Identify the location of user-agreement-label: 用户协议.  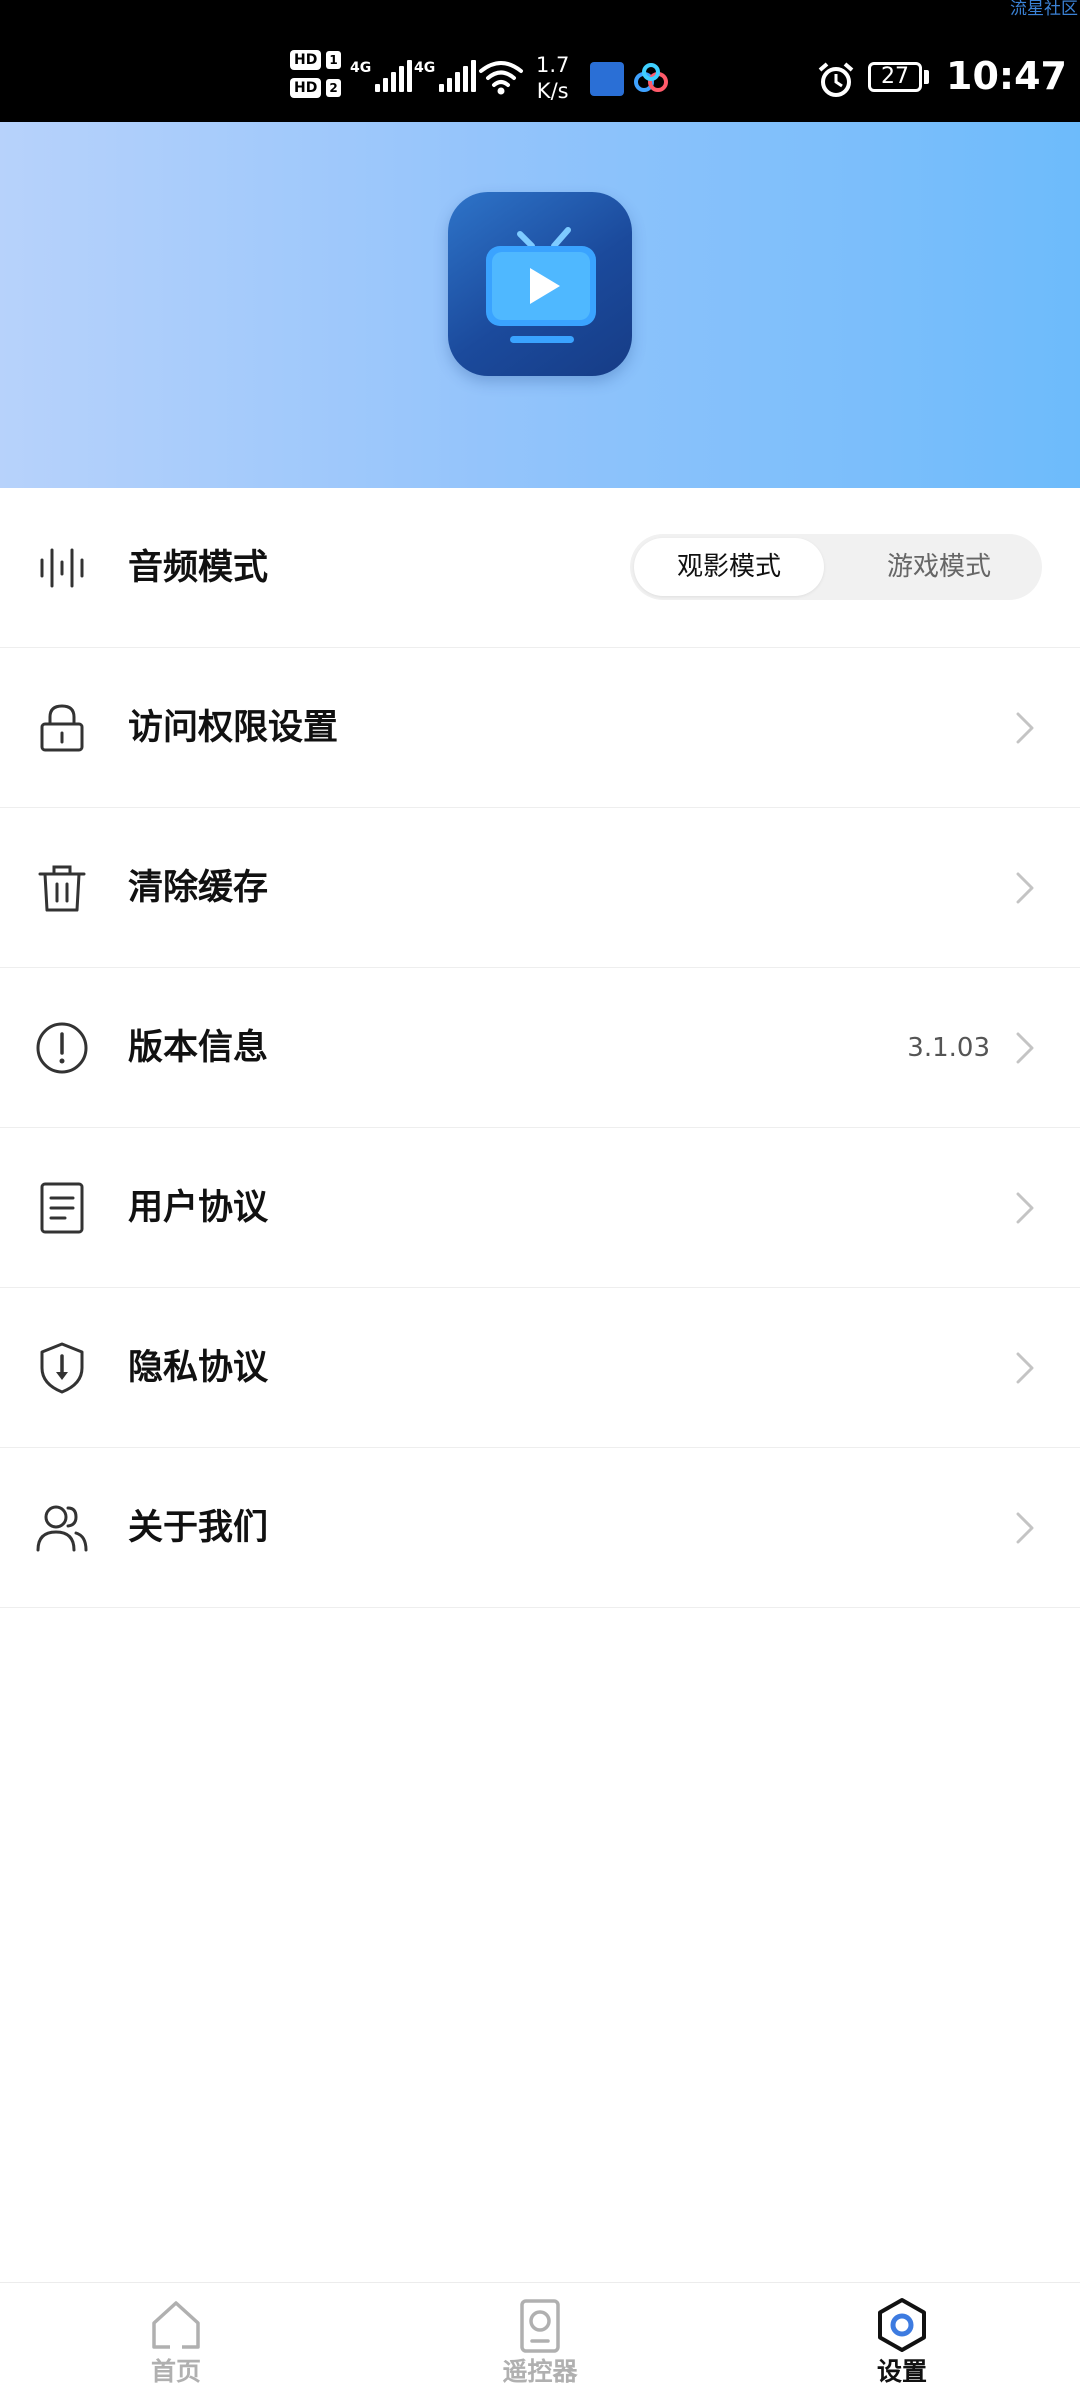
(198, 1208).